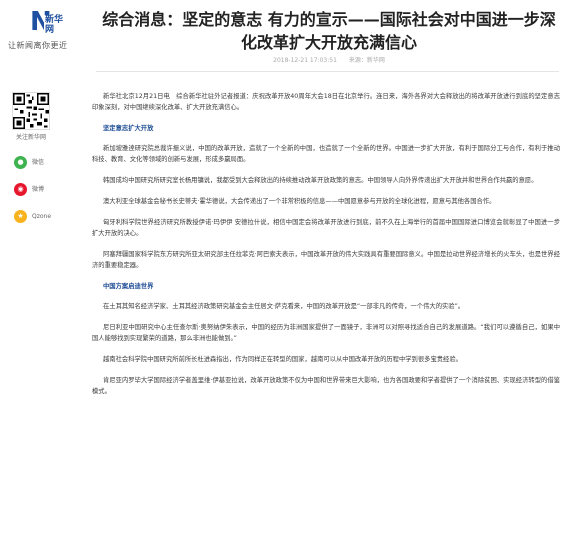 The image size is (569, 537). I want to click on share-qzone: ★ Qzone, so click(34, 216).